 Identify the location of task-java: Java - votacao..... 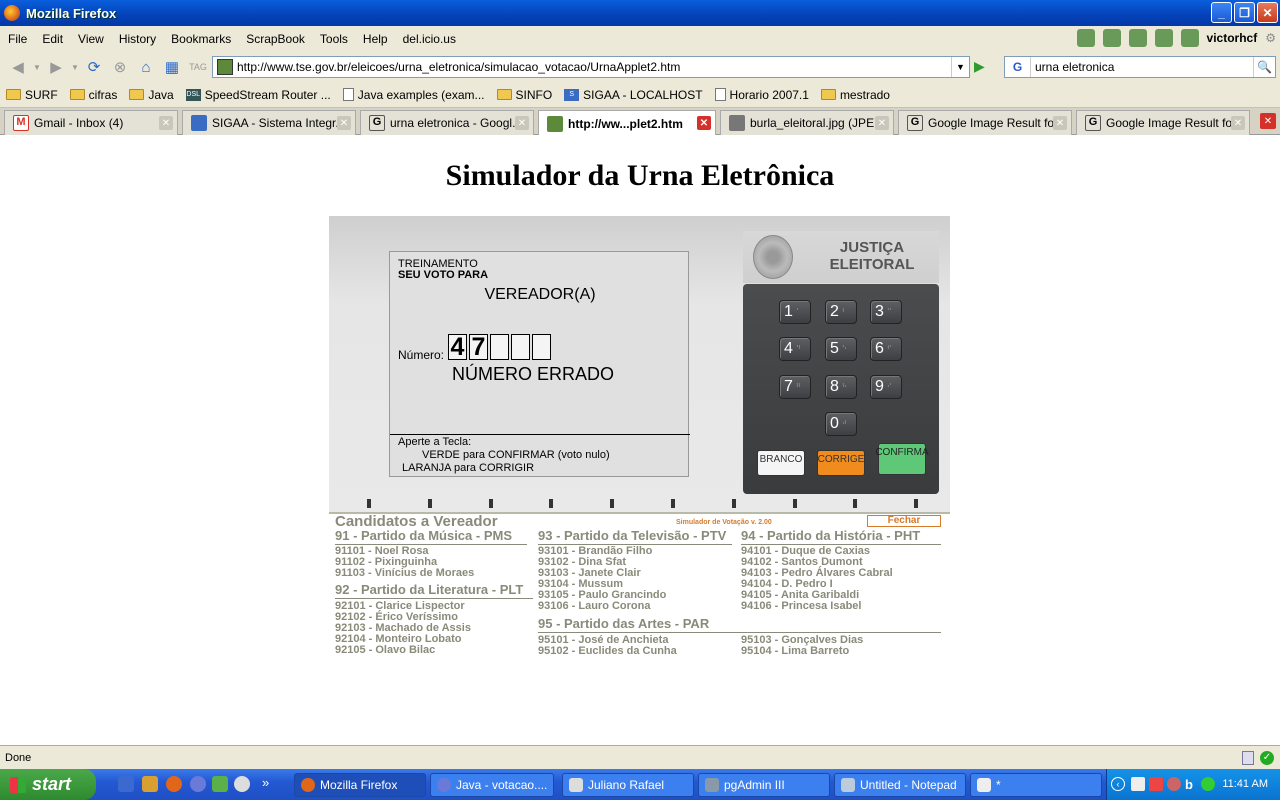
(492, 785).